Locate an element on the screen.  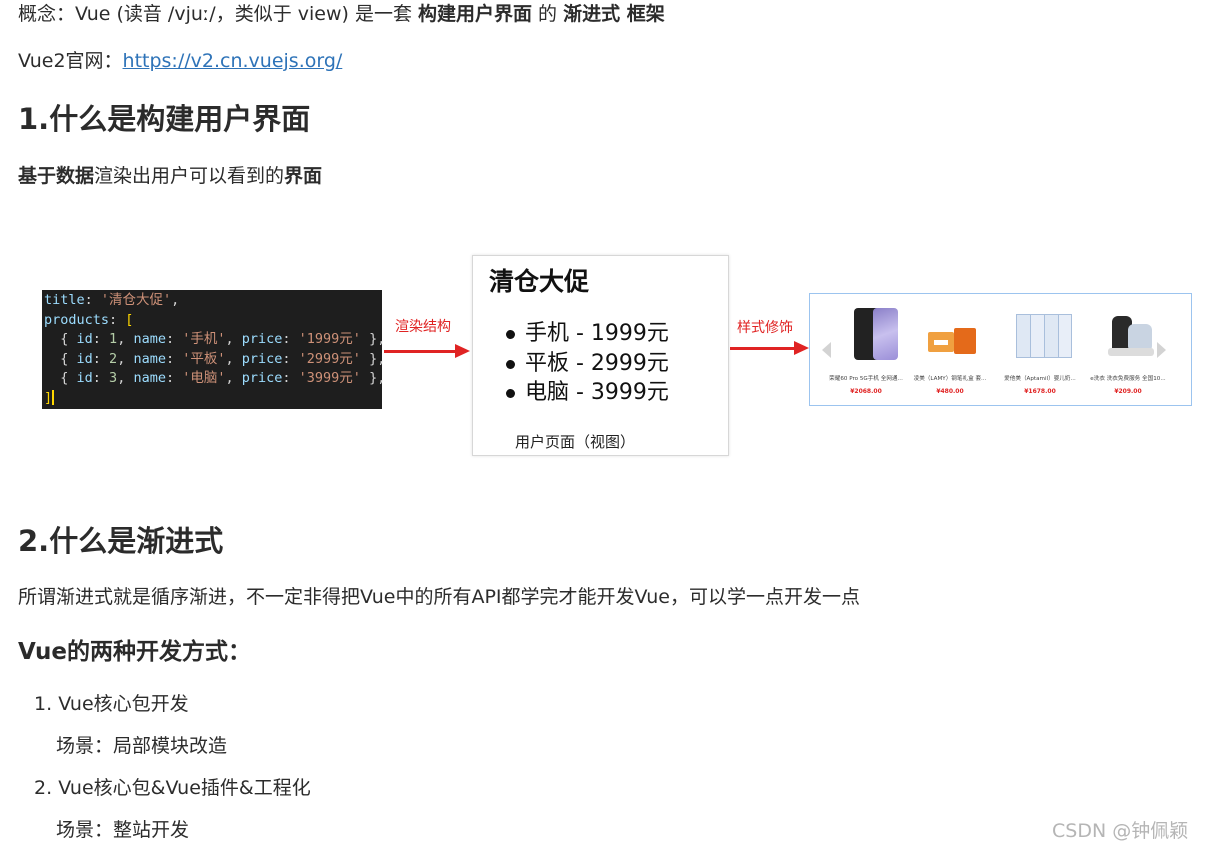
section1-heading: 1.什么是构建用户界面 is located at coordinates (164, 119).